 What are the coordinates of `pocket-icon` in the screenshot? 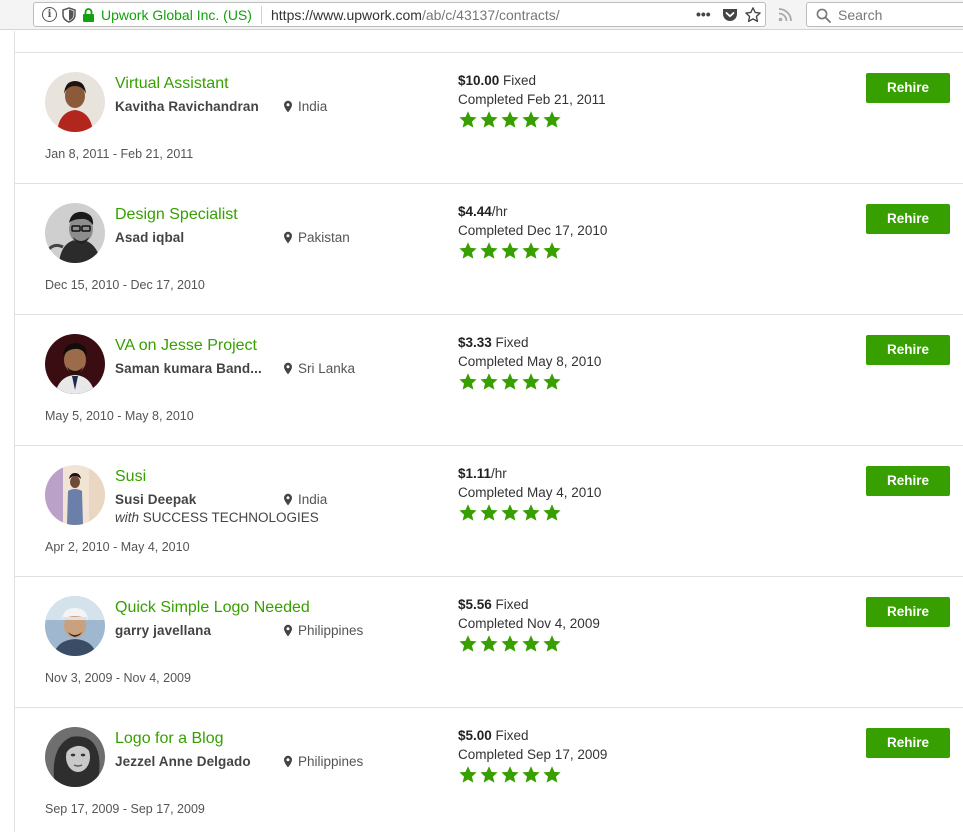 It's located at (730, 15).